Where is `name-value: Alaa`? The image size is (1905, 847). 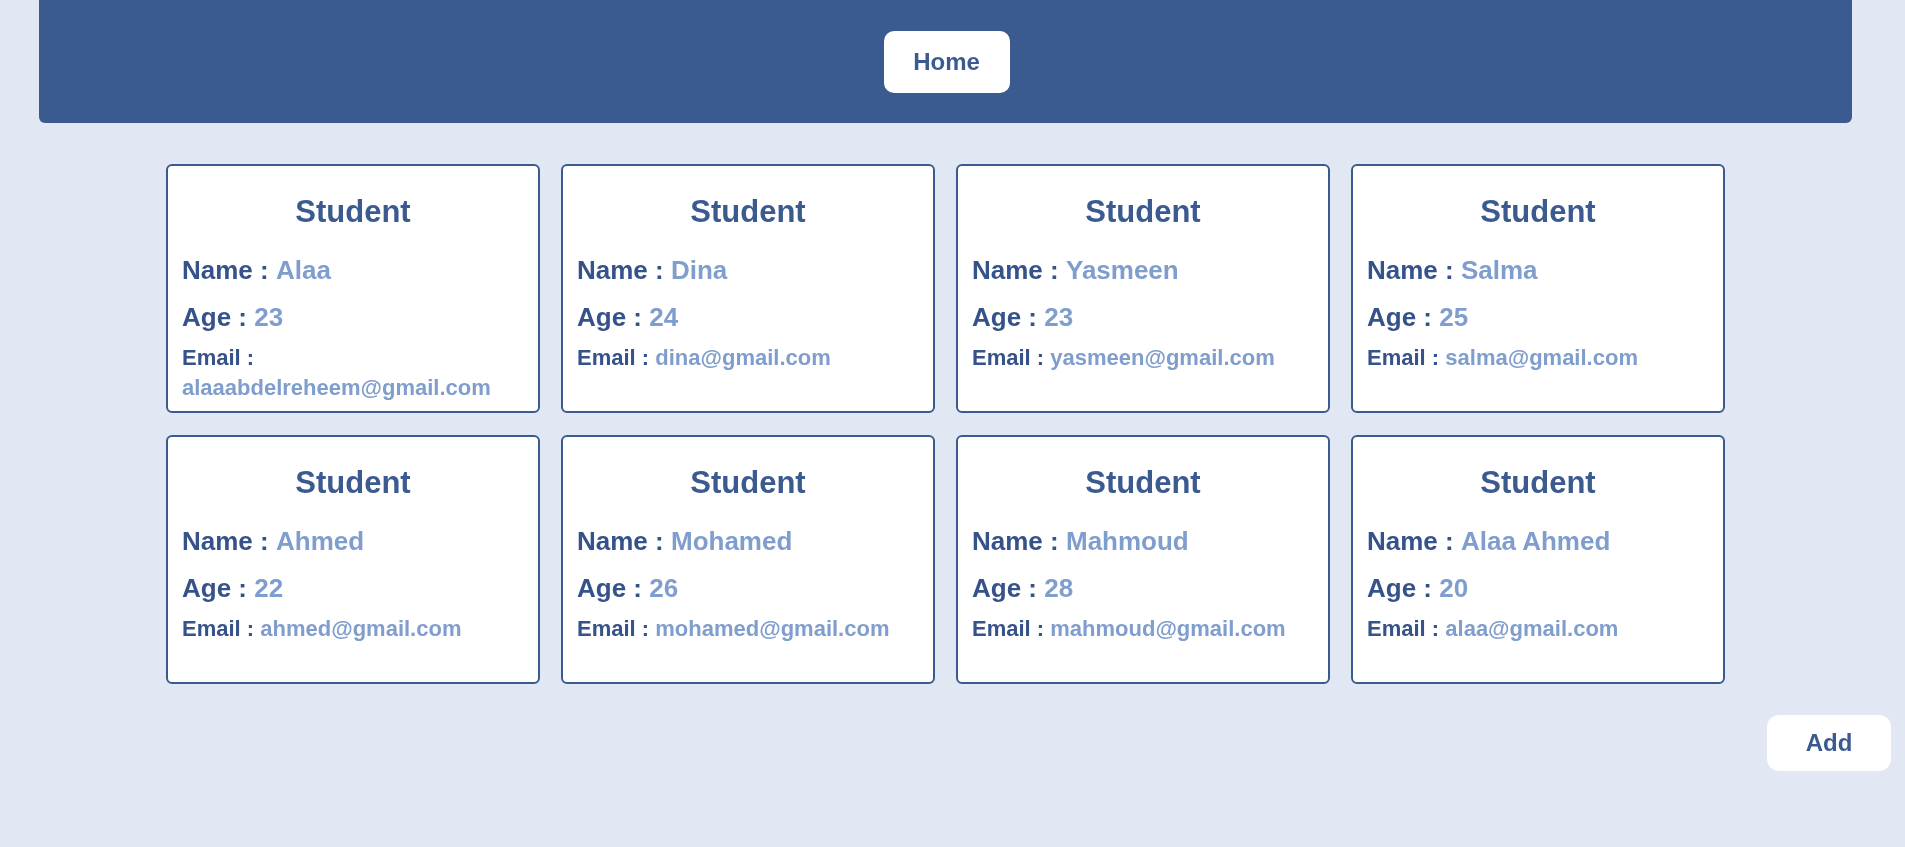
name-value: Alaa is located at coordinates (303, 270).